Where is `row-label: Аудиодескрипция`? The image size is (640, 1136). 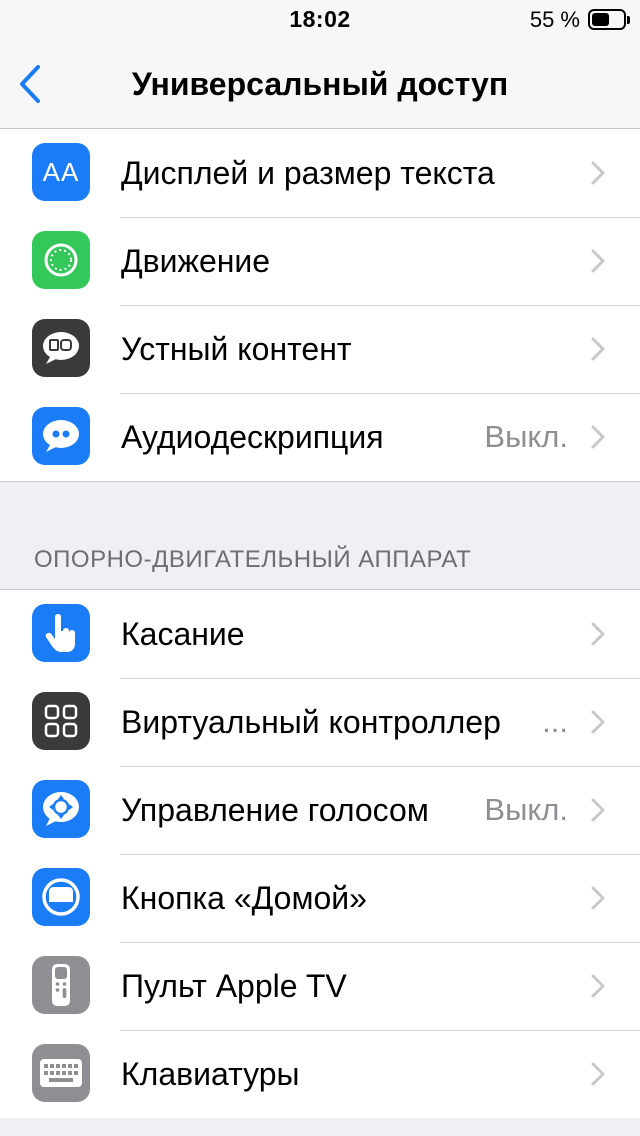 row-label: Аудиодескрипция is located at coordinates (252, 437).